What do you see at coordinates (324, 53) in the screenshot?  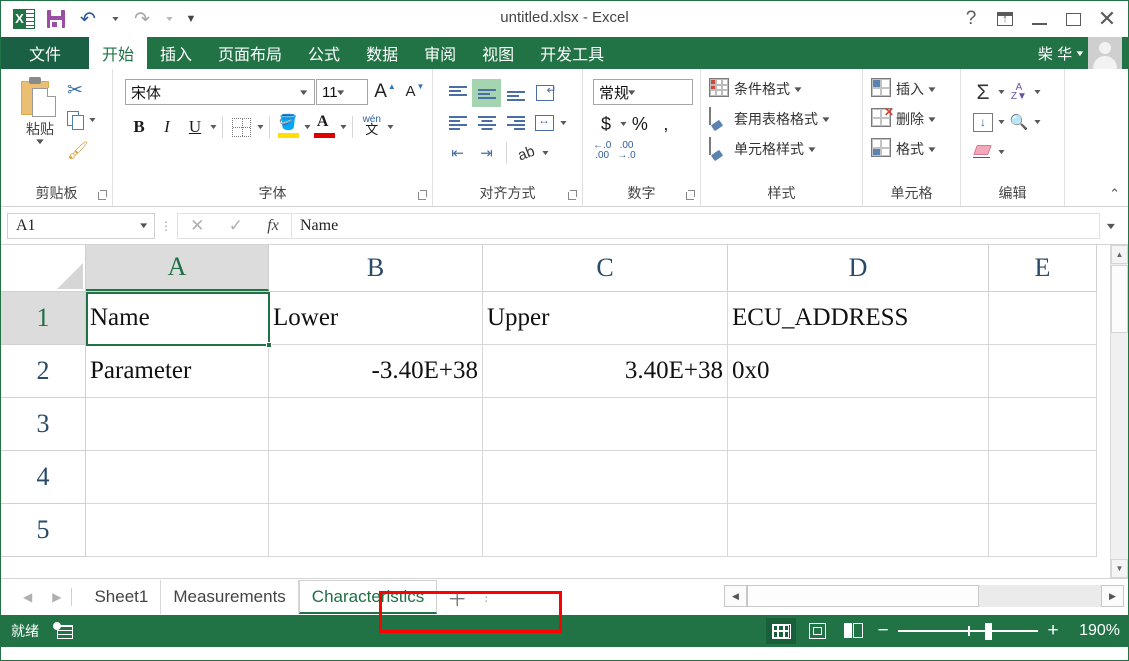 I see `tab-formulas: 公式` at bounding box center [324, 53].